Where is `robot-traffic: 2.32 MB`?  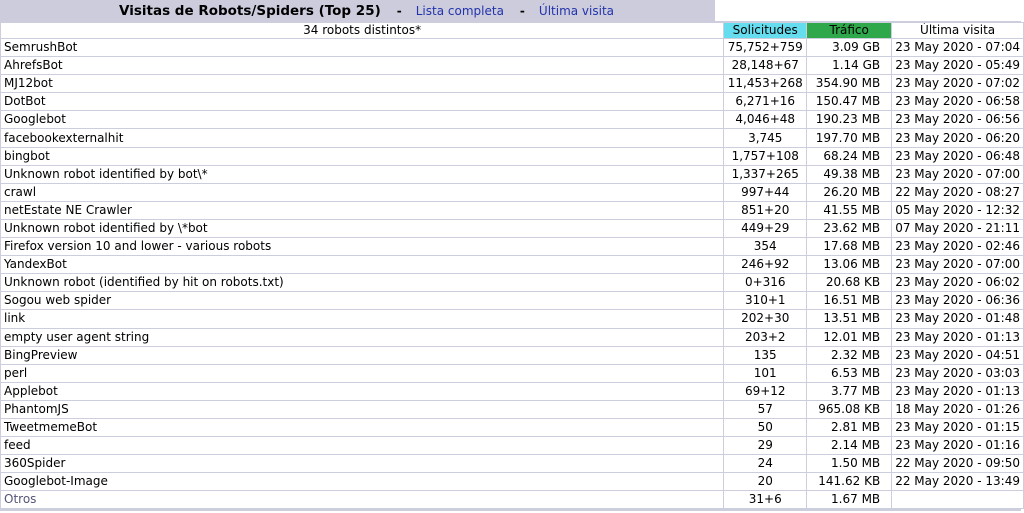
robot-traffic: 2.32 MB is located at coordinates (849, 355).